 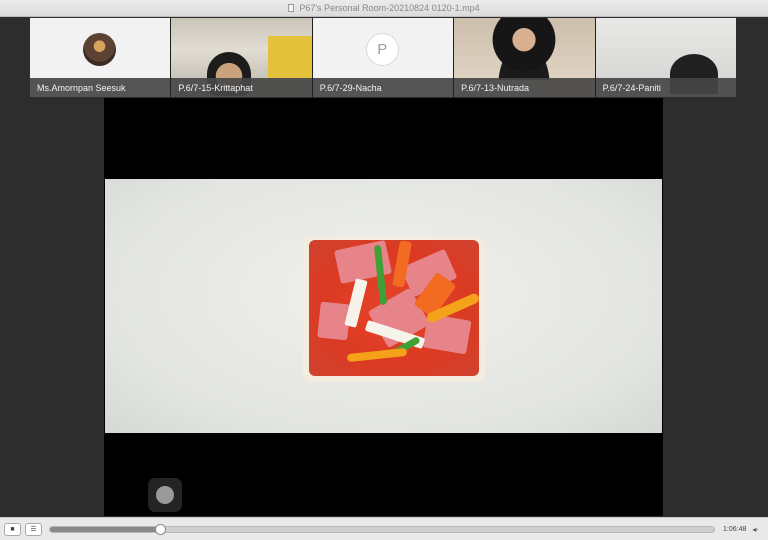 I want to click on progress-knob, so click(x=160, y=529).